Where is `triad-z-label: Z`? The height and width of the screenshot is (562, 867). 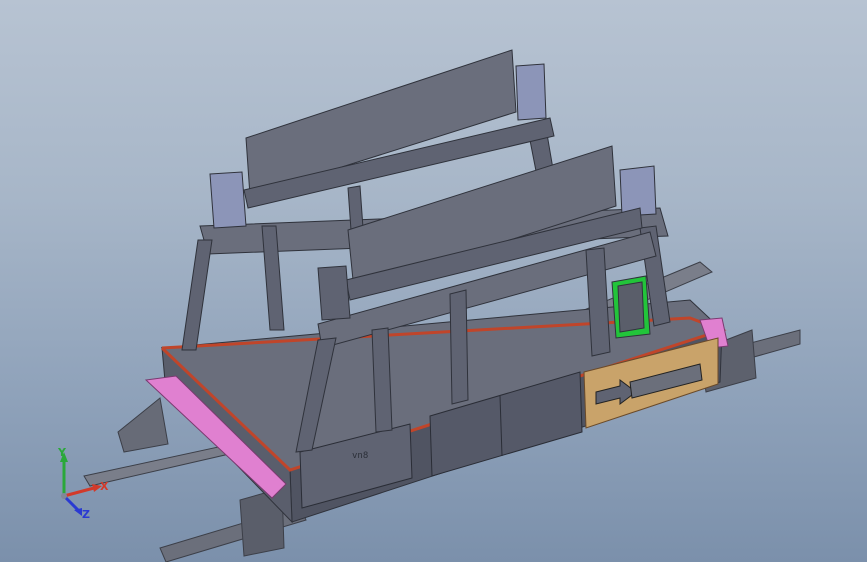 triad-z-label: Z is located at coordinates (86, 514).